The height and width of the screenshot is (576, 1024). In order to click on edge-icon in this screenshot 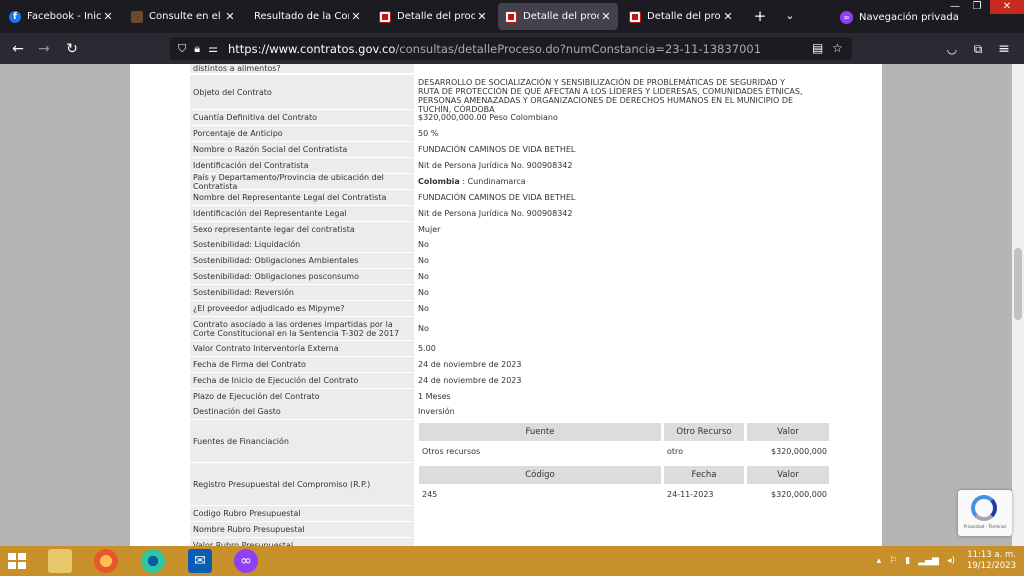, I will do `click(153, 561)`.